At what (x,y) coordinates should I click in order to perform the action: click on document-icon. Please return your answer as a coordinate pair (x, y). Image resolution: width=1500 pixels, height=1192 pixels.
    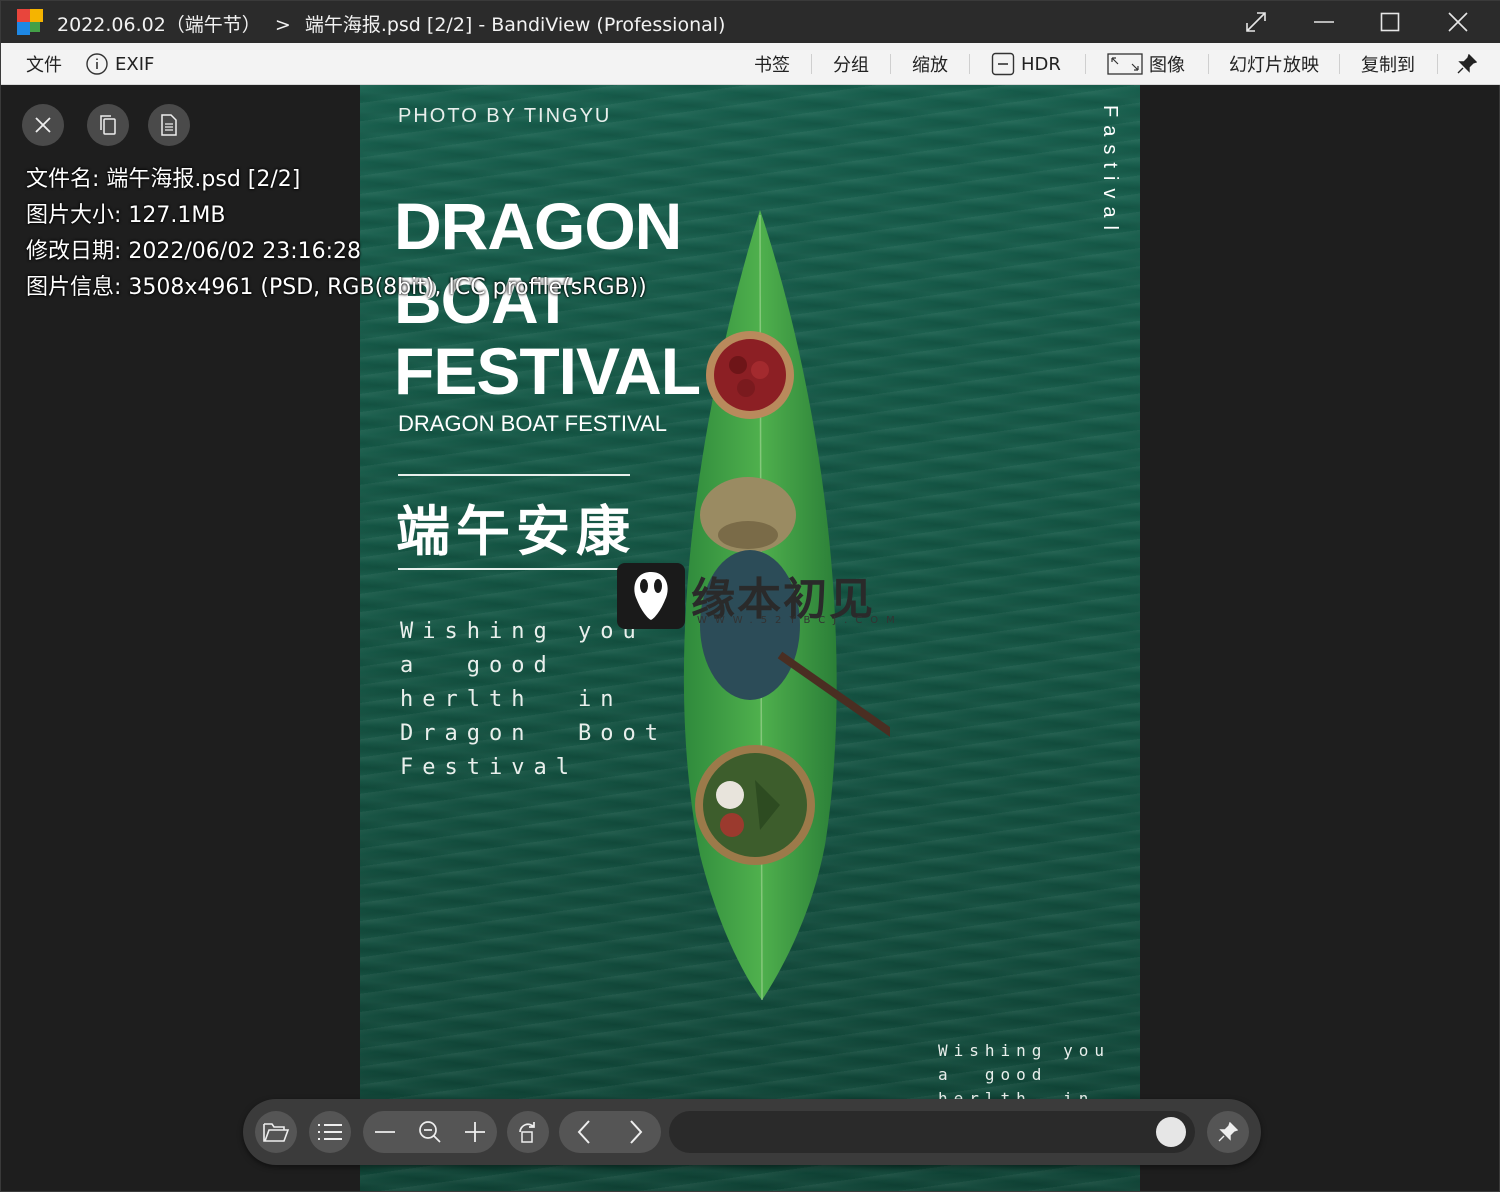
    Looking at the image, I should click on (169, 125).